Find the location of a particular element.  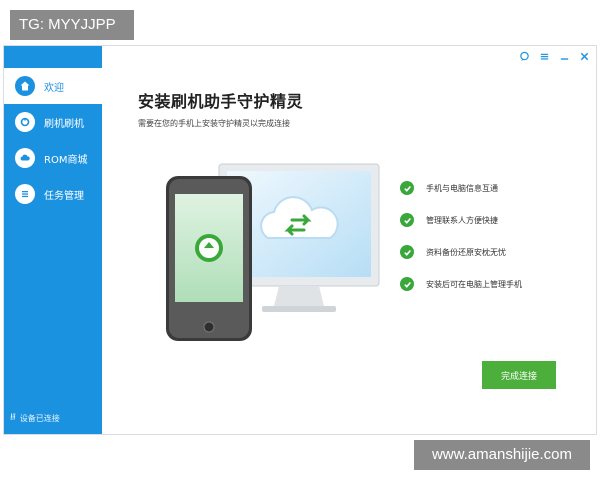

sidebar-item-welcome: 欢迎 is located at coordinates (53, 86).